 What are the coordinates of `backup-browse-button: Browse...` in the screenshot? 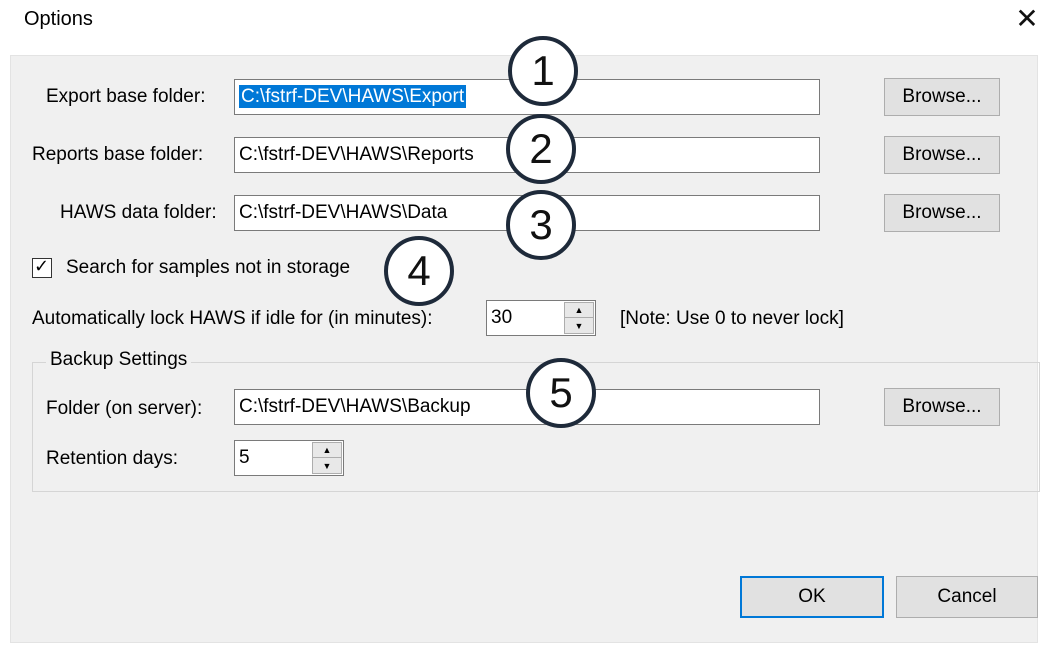 It's located at (942, 407).